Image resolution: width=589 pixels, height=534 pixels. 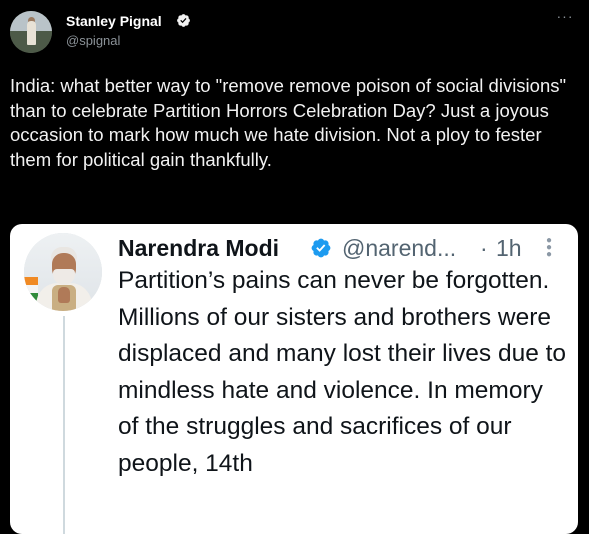 I want to click on author-handle: @spignal, so click(x=93, y=40).